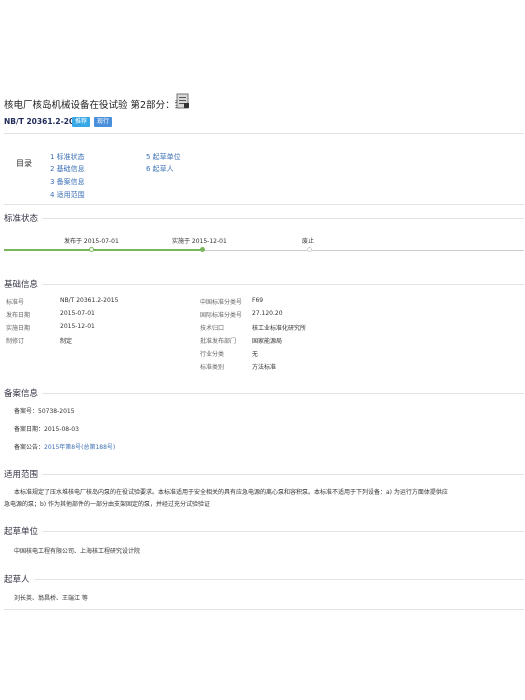 The width and height of the screenshot is (525, 700). What do you see at coordinates (89, 300) in the screenshot?
I see `value-std-number: NB/T 20361.2-2015` at bounding box center [89, 300].